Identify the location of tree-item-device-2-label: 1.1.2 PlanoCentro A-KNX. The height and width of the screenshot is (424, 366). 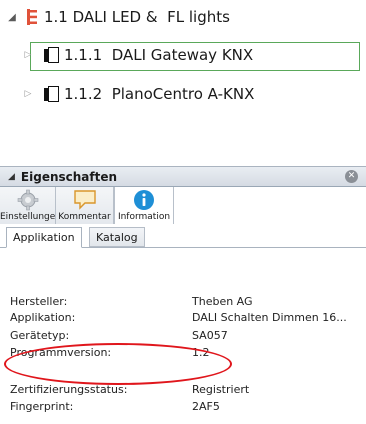
(159, 94).